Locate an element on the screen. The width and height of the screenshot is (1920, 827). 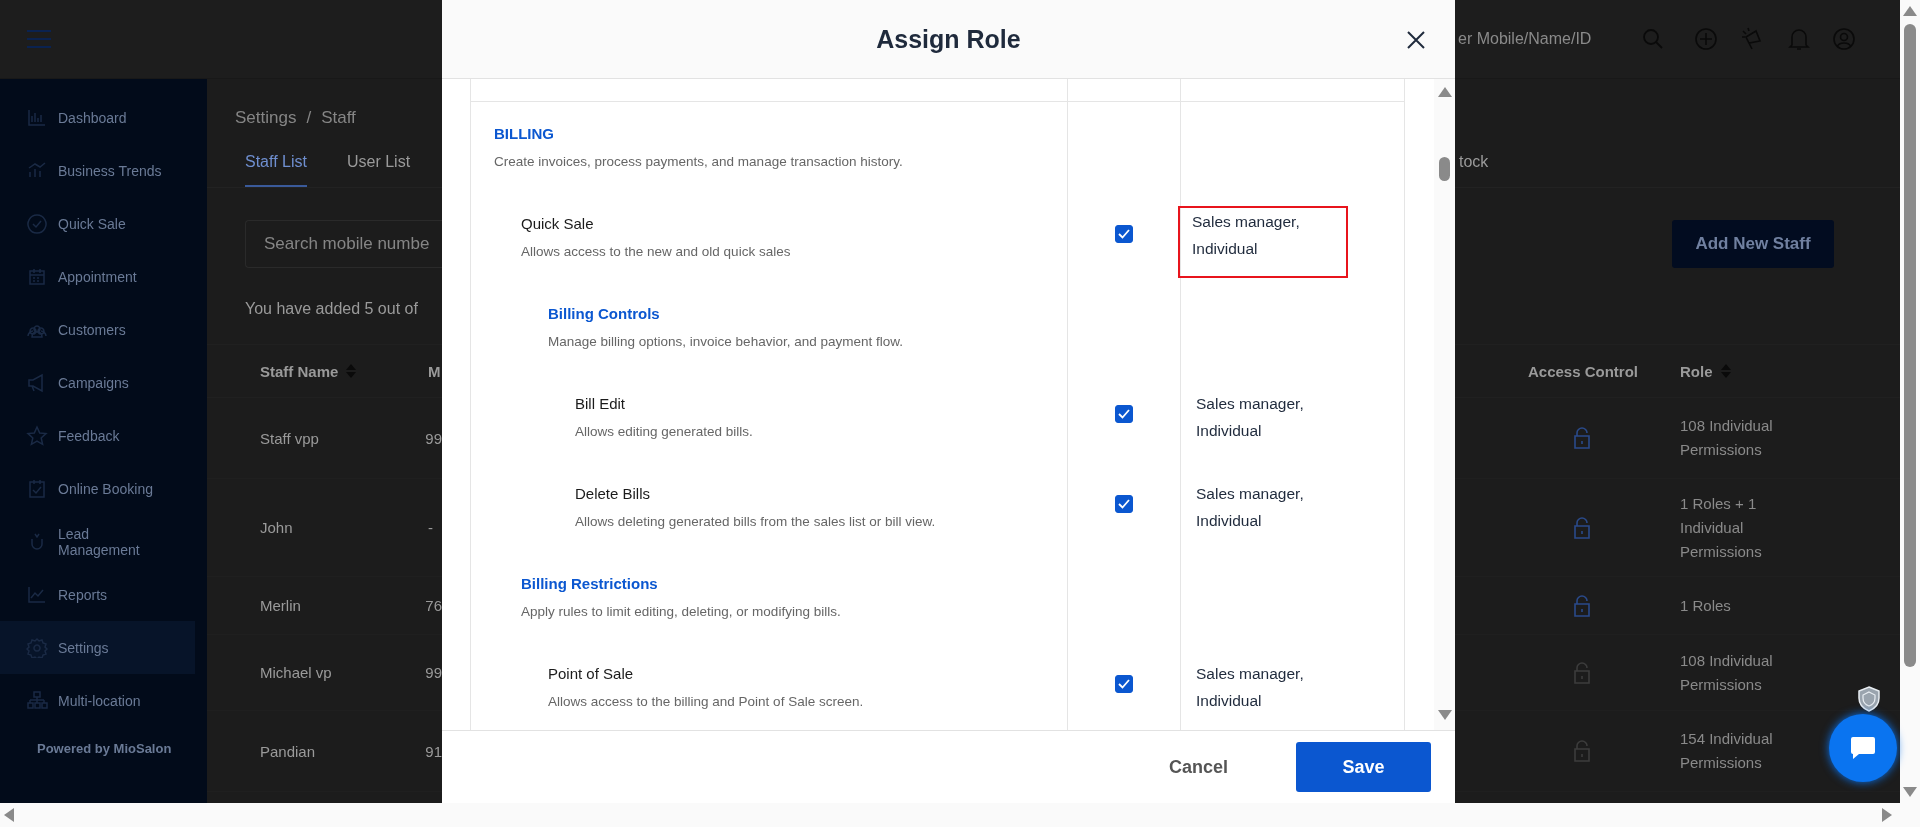
tab: tock is located at coordinates (1474, 163).